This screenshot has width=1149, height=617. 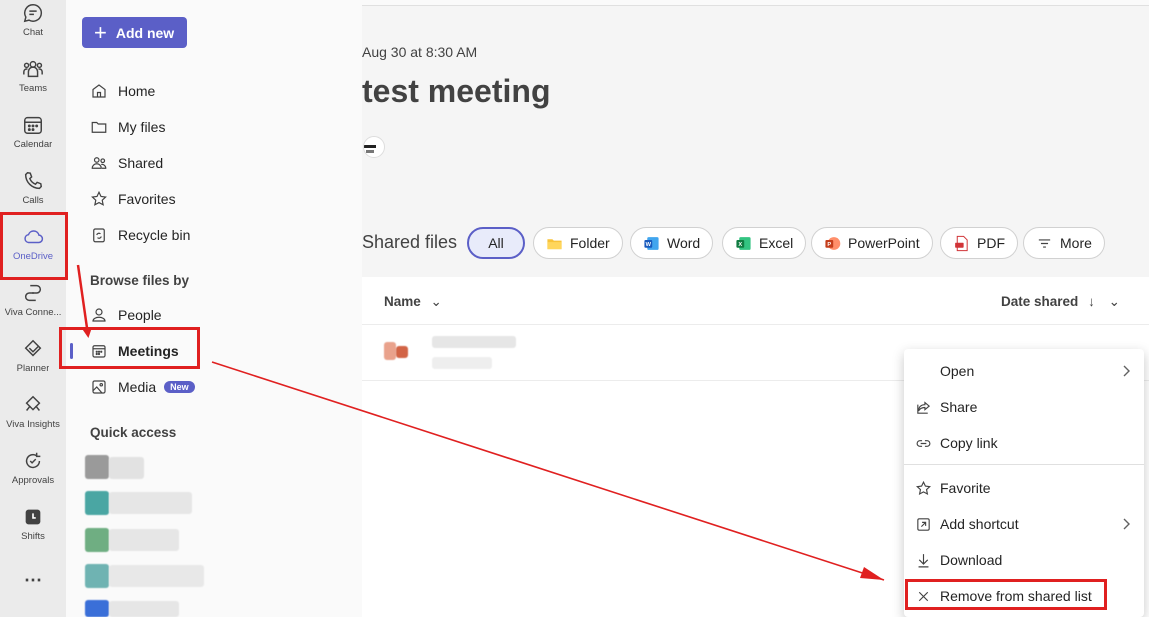 I want to click on approvals-icon, so click(x=33, y=460).